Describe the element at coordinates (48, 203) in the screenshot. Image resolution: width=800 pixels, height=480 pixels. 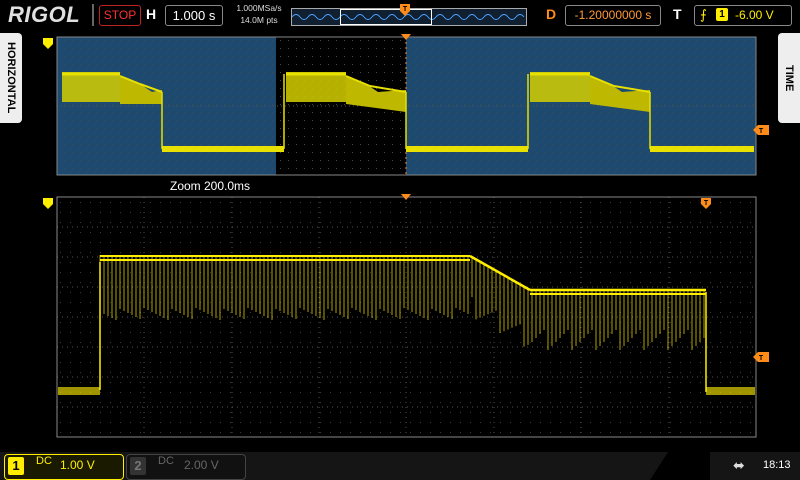
I see `zoom-ch1-ground-marker-icon` at that location.